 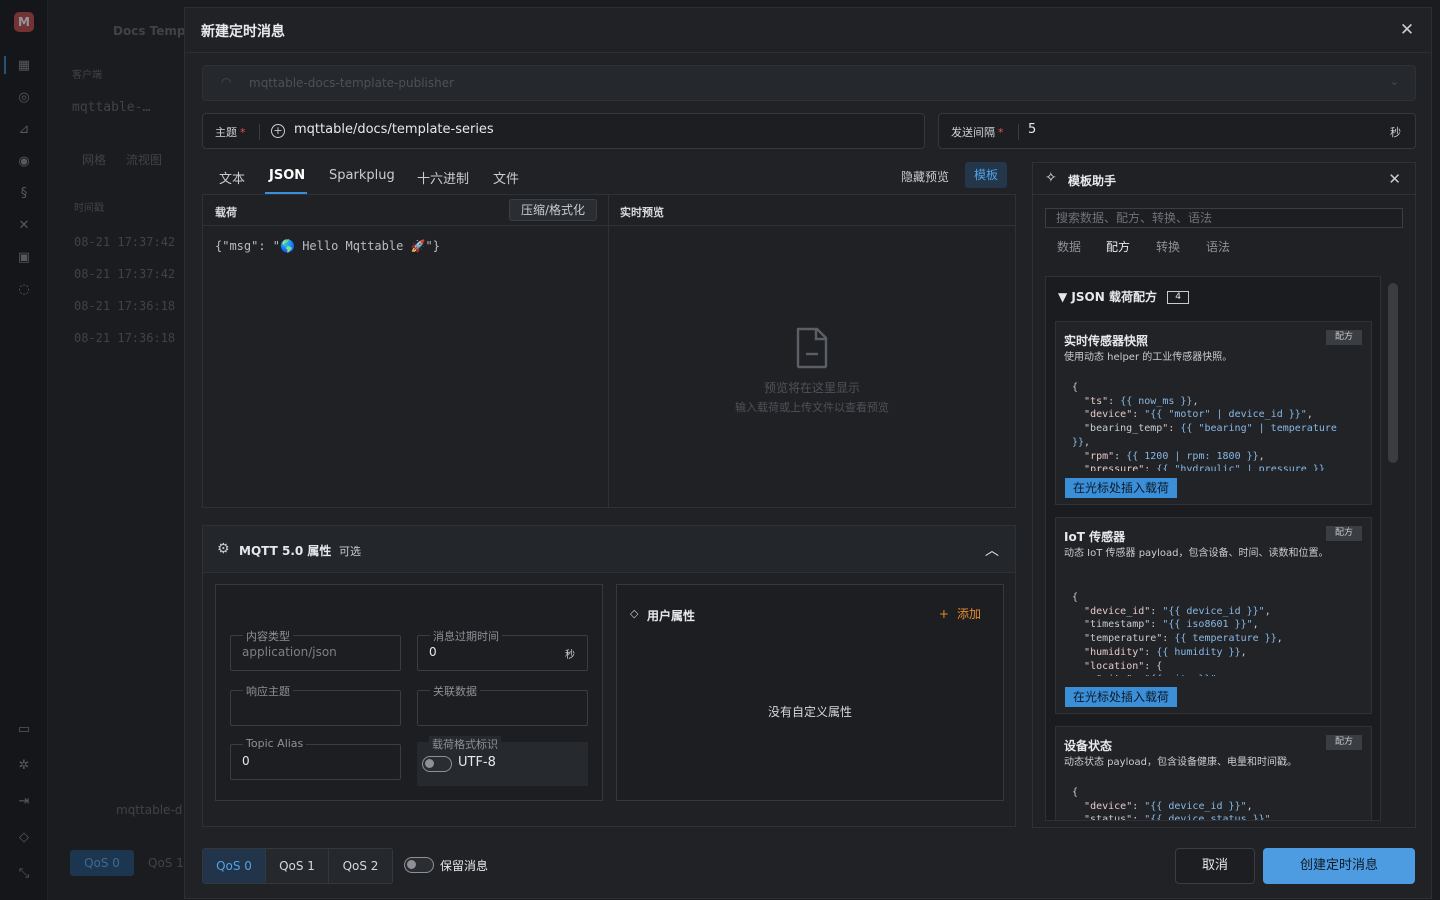 What do you see at coordinates (24, 450) in the screenshot?
I see `app-sidebar: M ▦ ◎ ⊿ ◉ § ✕ ▣ ◌ ▭ ✲ ⇥ ◇ ⤡` at bounding box center [24, 450].